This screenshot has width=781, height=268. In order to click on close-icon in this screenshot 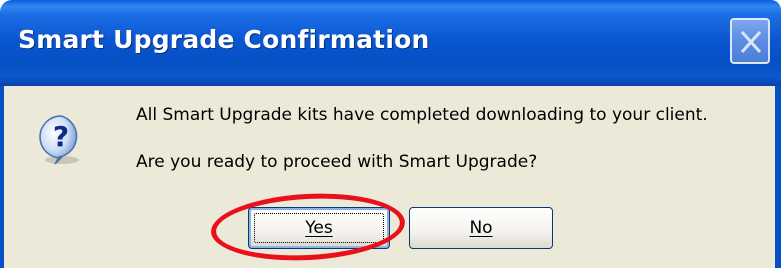, I will do `click(751, 42)`.